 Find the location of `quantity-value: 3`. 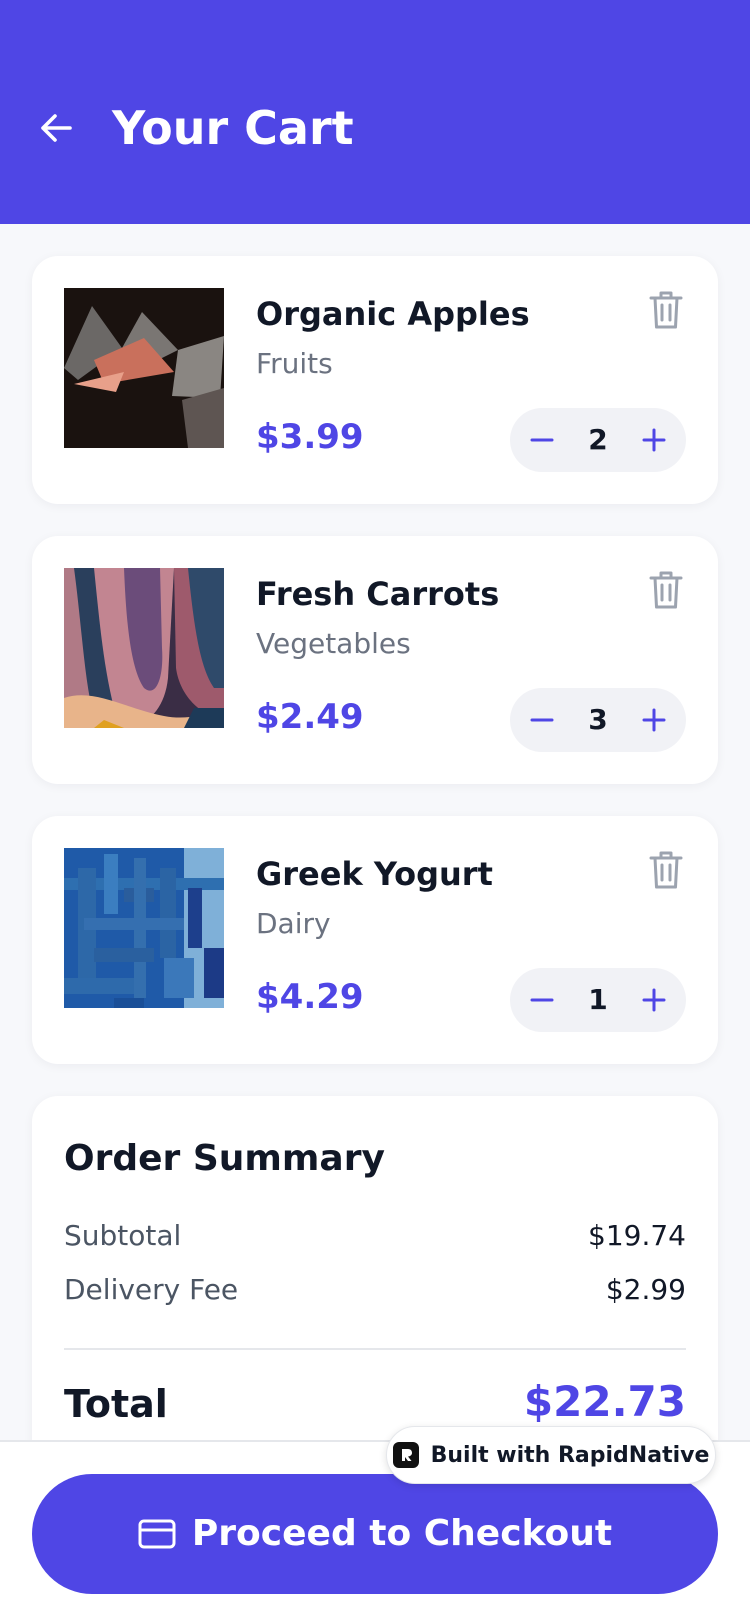

quantity-value: 3 is located at coordinates (598, 719).